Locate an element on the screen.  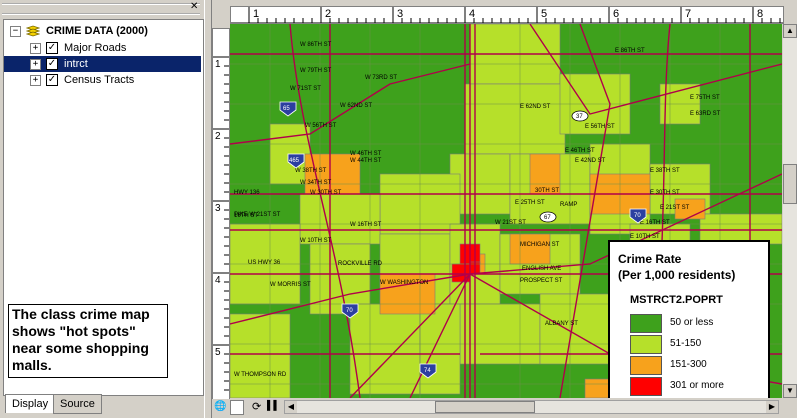
street-label: RAMP is located at coordinates (568, 205).